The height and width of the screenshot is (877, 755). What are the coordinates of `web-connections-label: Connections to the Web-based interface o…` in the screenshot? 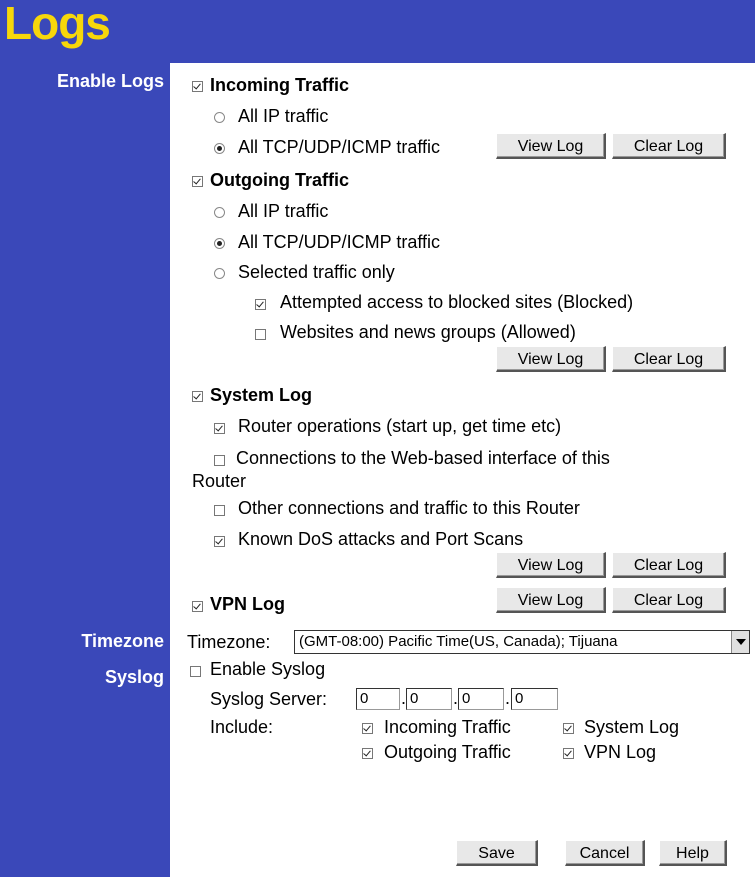 It's located at (423, 458).